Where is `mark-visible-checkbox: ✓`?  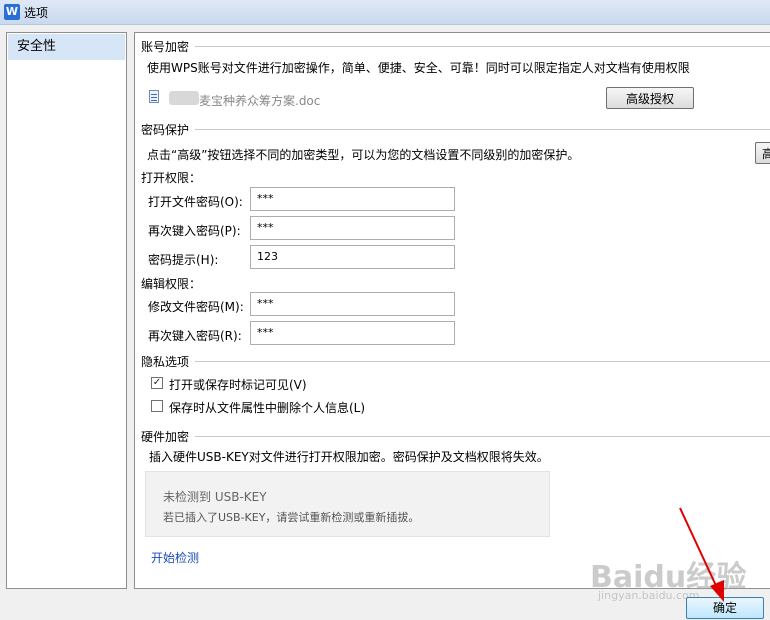 mark-visible-checkbox: ✓ is located at coordinates (157, 383).